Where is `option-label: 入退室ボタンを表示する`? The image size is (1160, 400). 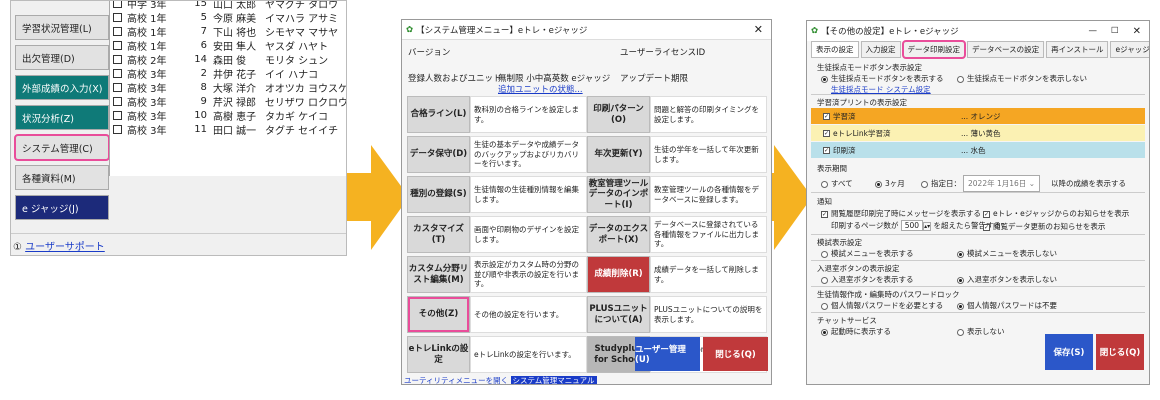
option-label: 入退室ボタンを表示する is located at coordinates (872, 279).